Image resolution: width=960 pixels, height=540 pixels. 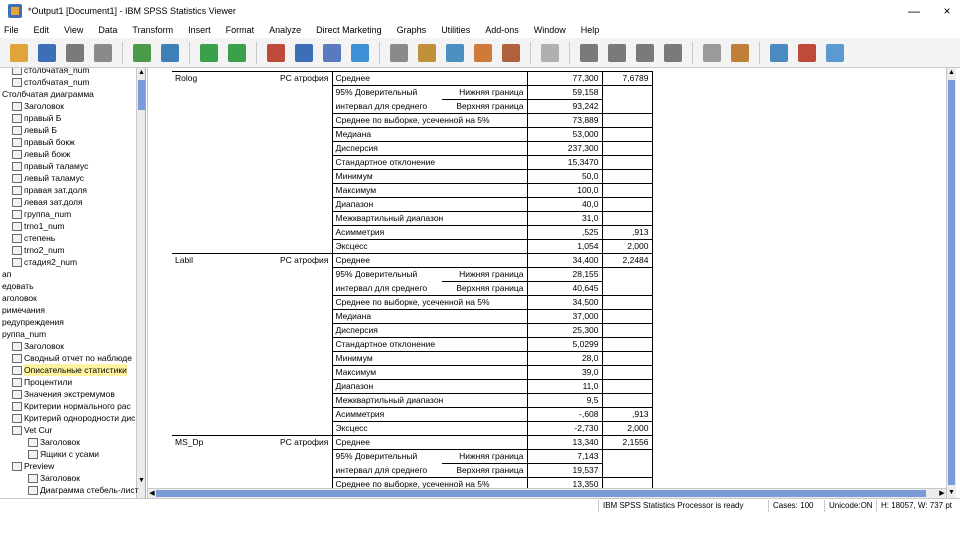 I want to click on outline-item: римечания, so click(x=23, y=310).